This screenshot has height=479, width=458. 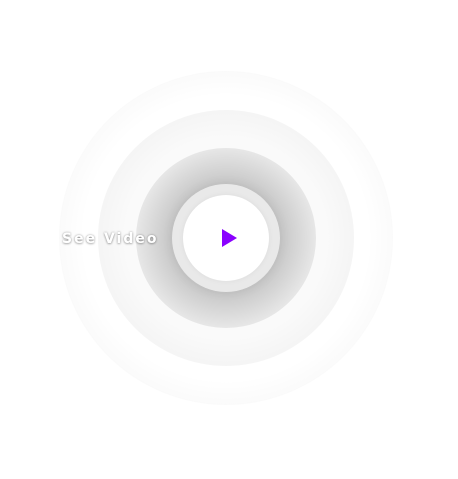 I want to click on play-button-container, so click(x=226, y=238).